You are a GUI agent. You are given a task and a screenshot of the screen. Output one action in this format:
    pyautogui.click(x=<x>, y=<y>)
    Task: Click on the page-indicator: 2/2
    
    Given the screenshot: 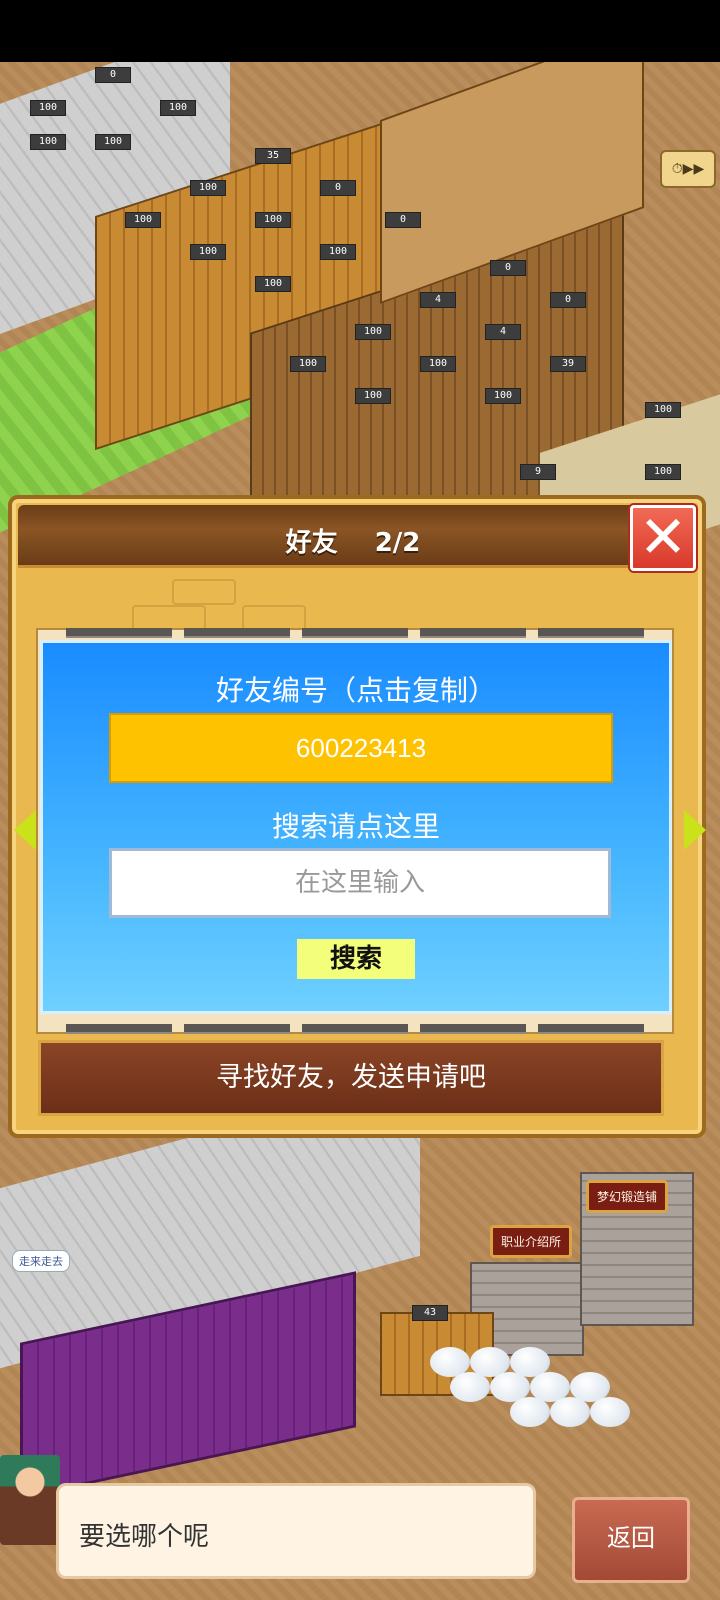 What is the action you would take?
    pyautogui.click(x=397, y=543)
    